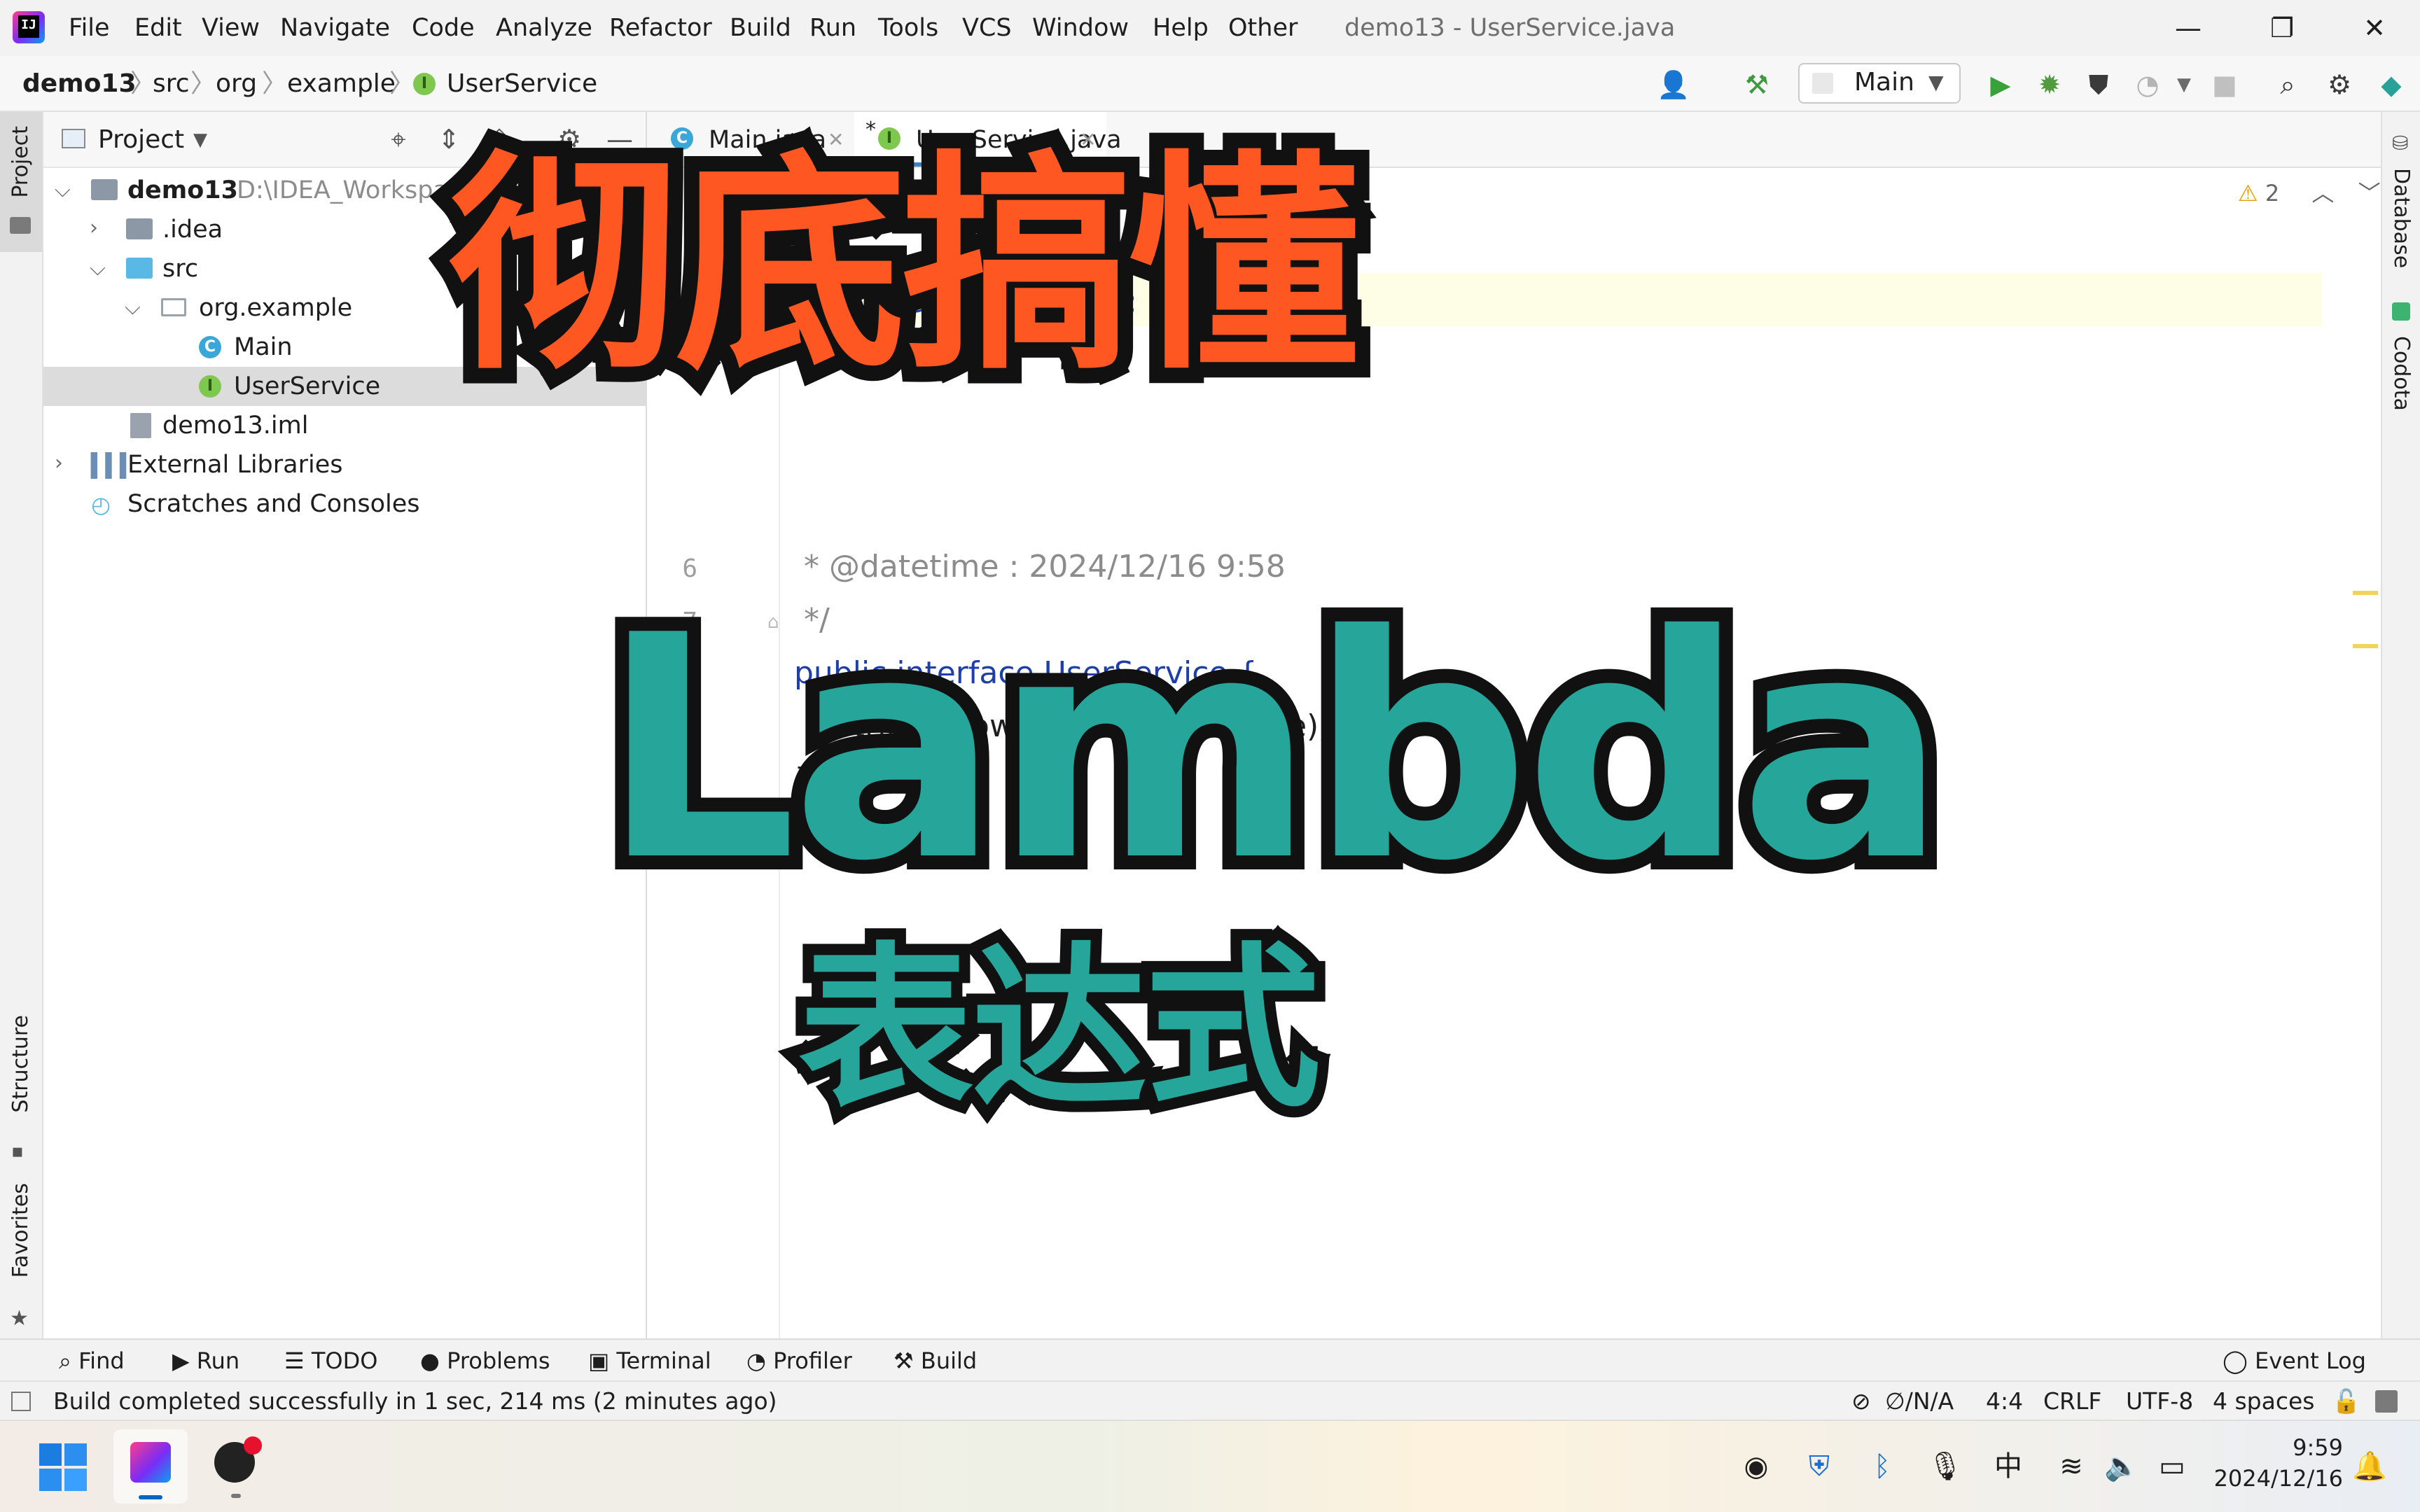  Describe the element at coordinates (263, 347) in the screenshot. I see `tree-item-label: Main` at that location.